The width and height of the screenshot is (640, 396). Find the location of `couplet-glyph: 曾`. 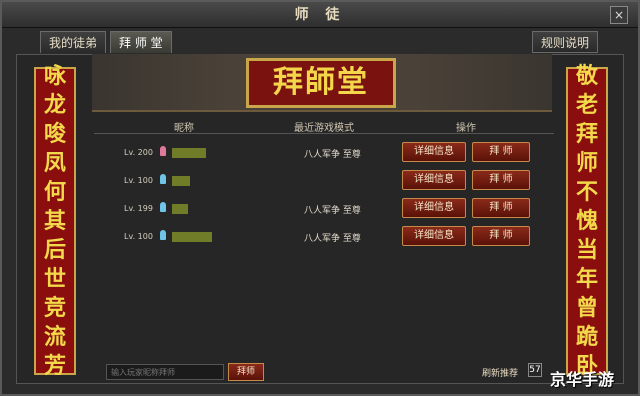

couplet-glyph: 曾 is located at coordinates (586, 307).